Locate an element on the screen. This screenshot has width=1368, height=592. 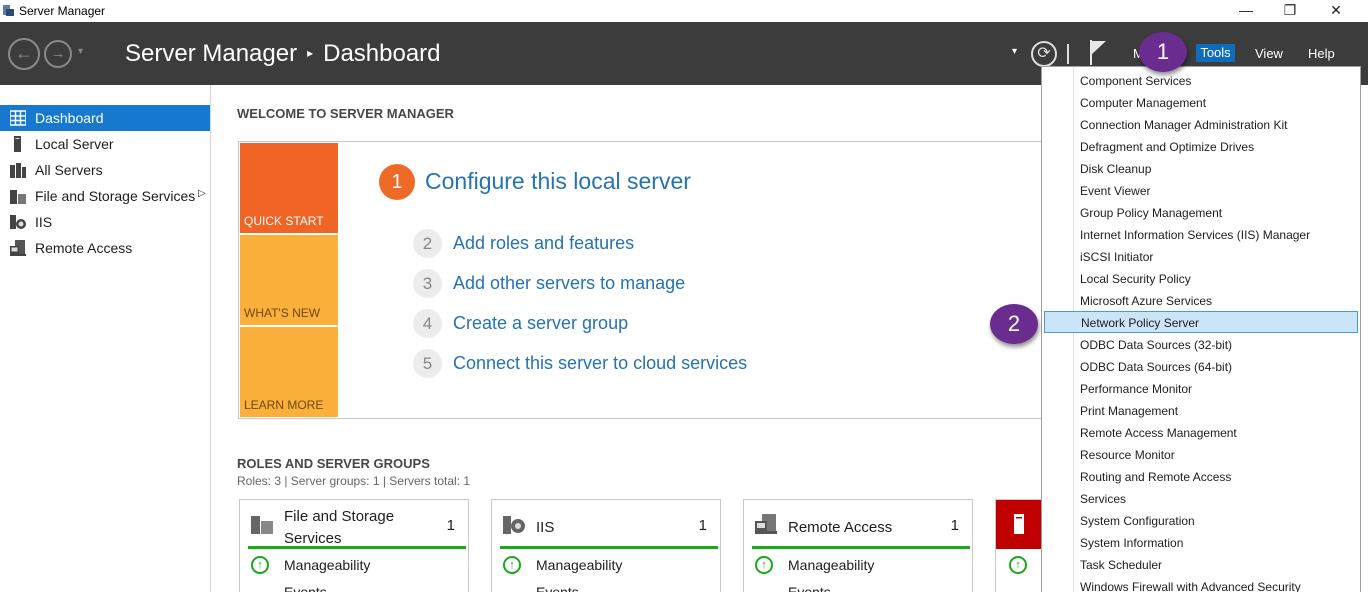
tools-menu-item: ODBC Data Sources (32-bit) is located at coordinates (1201, 344).